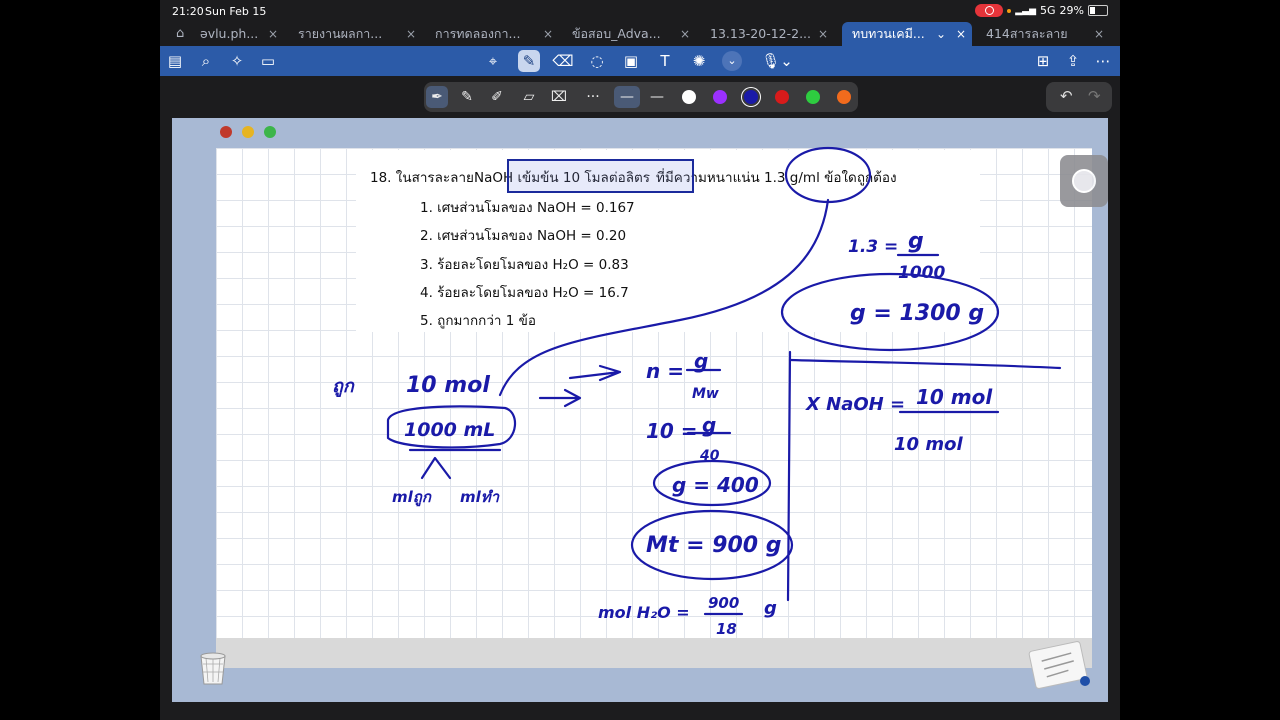  Describe the element at coordinates (248, 132) in the screenshot. I see `minimize-dot-icon` at that location.